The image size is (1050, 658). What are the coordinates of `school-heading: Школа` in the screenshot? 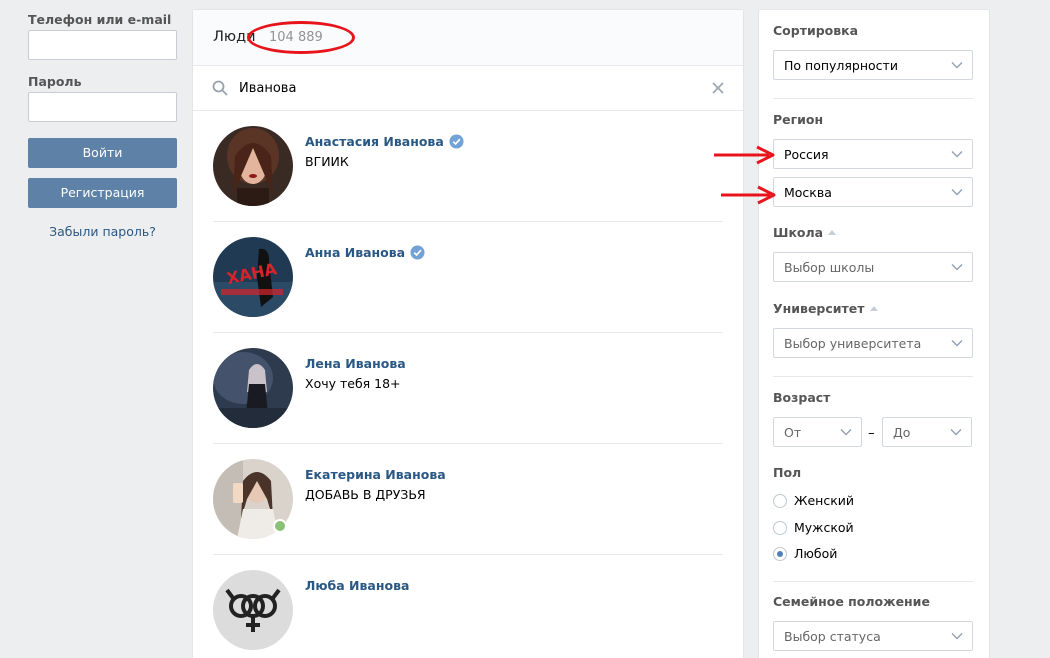 It's located at (805, 232).